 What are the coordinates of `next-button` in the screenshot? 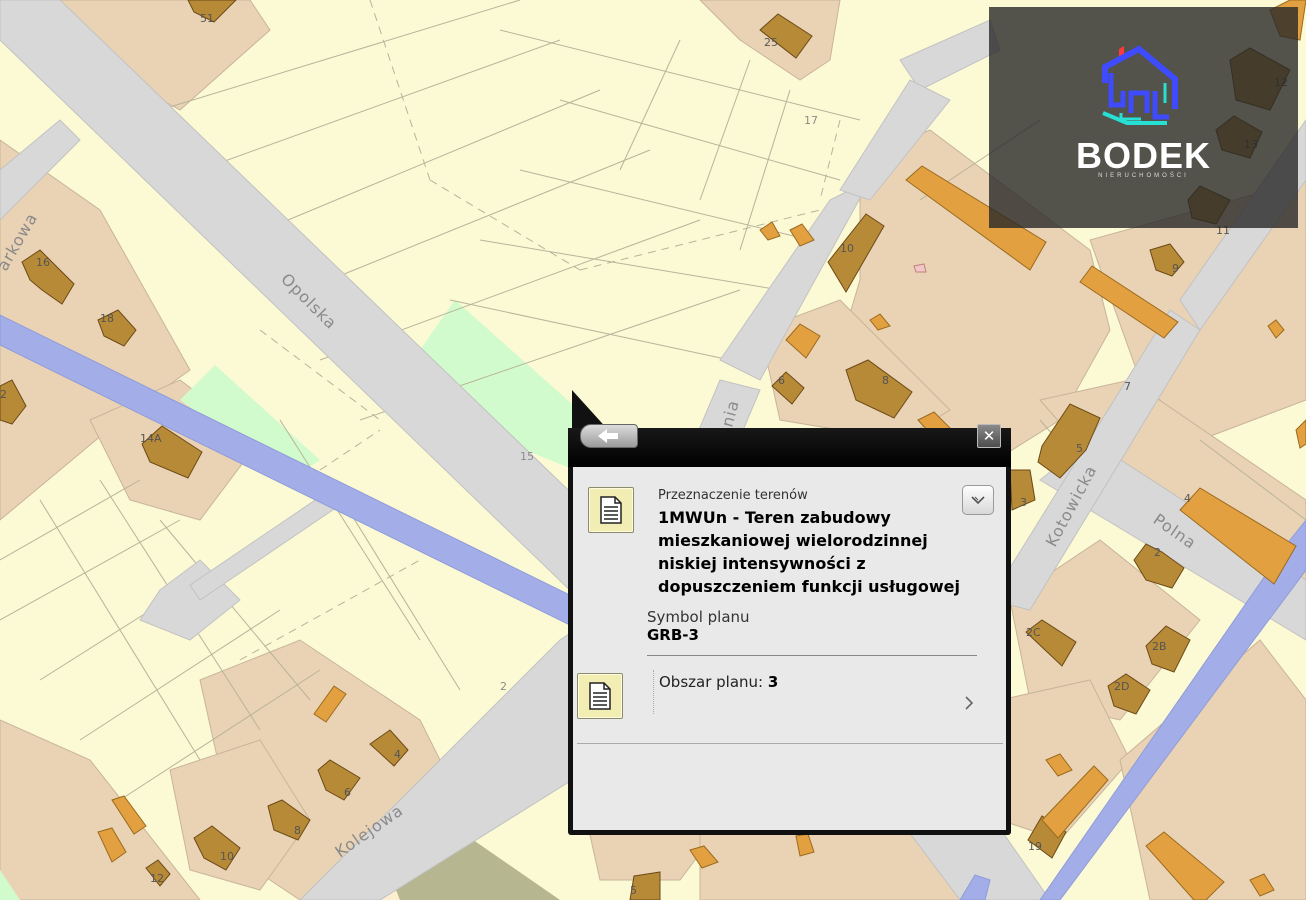 It's located at (969, 704).